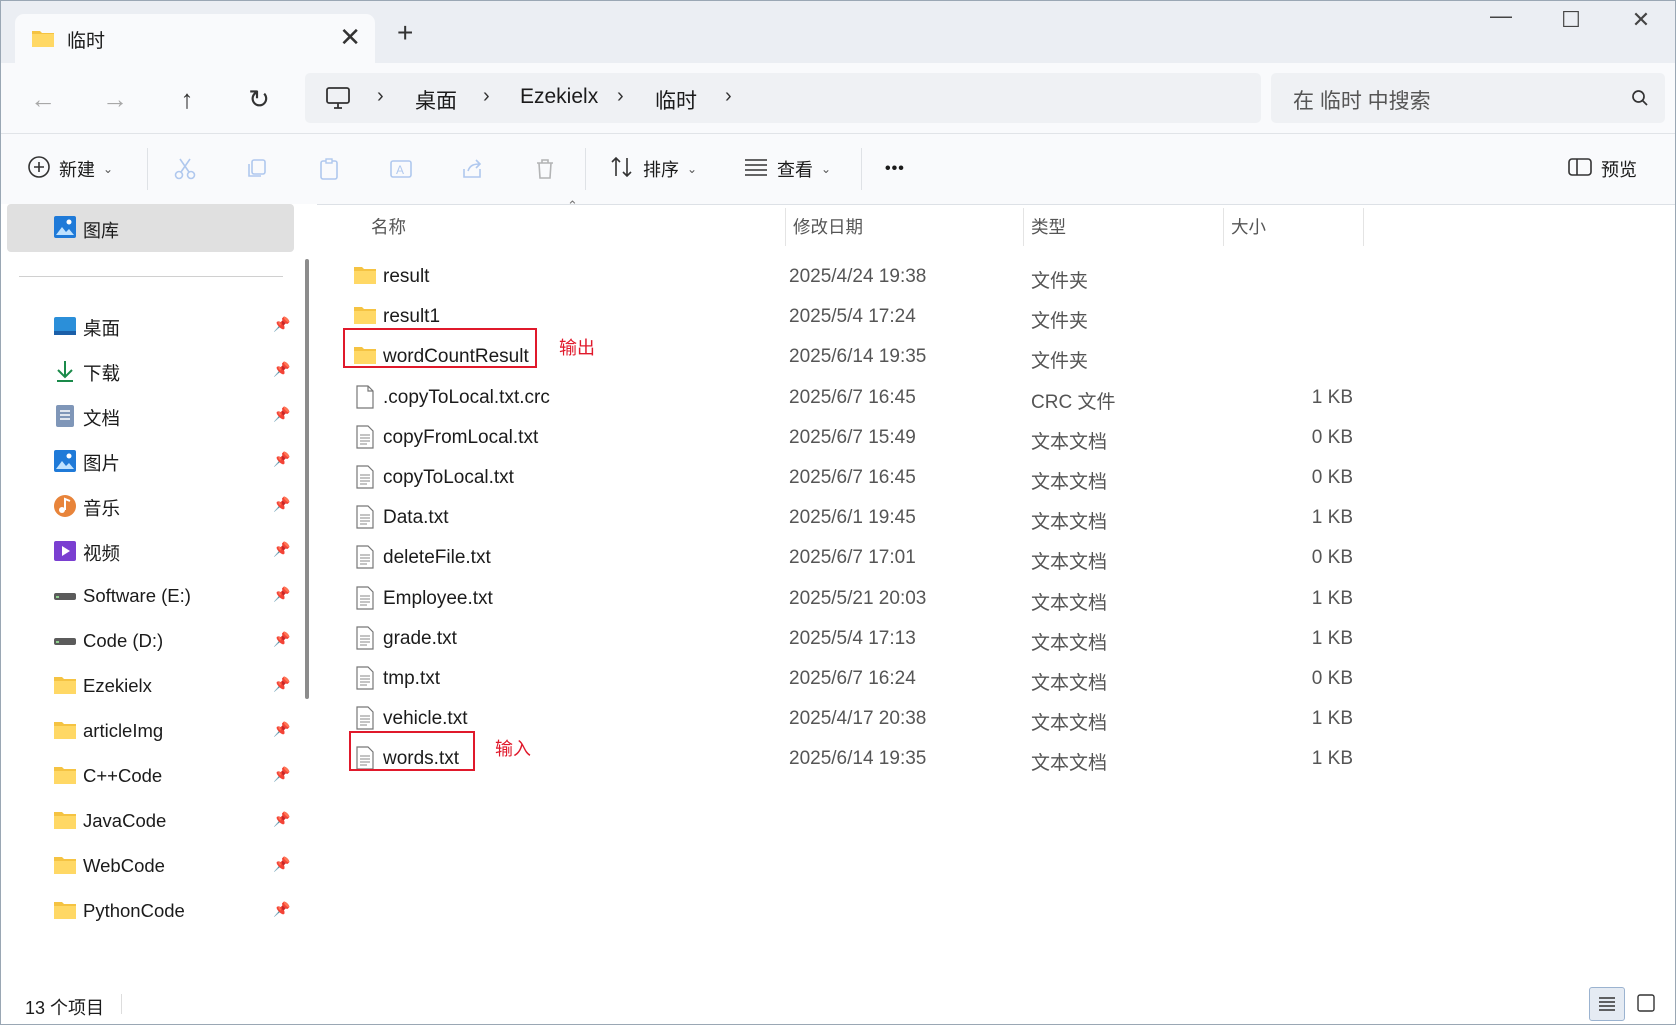  I want to click on sidebar-scrollbar, so click(307, 479).